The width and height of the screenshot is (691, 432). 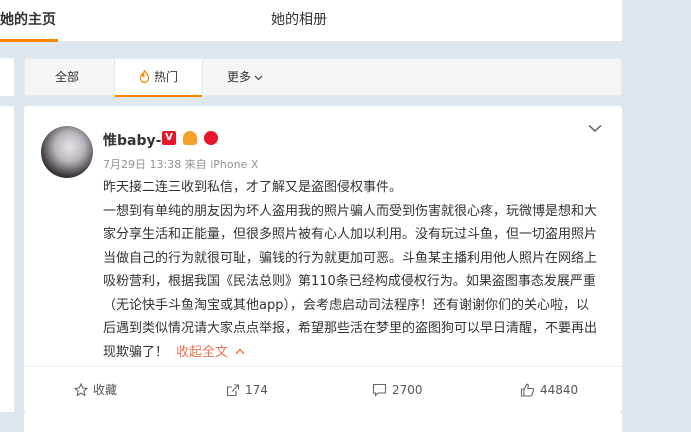 I want to click on comment-icon, so click(x=379, y=390).